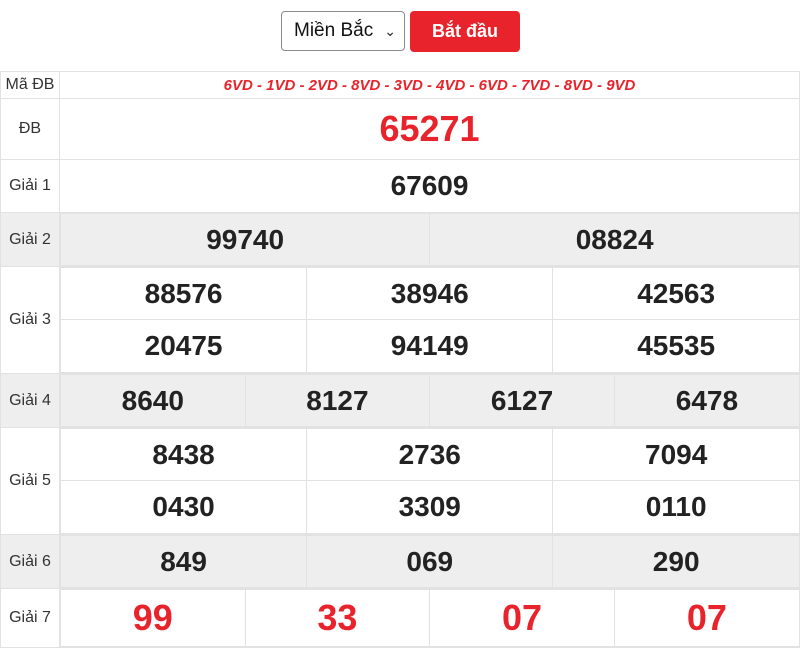 The height and width of the screenshot is (648, 800). Describe the element at coordinates (183, 454) in the screenshot. I see `prize-g5-1: 8438` at that location.